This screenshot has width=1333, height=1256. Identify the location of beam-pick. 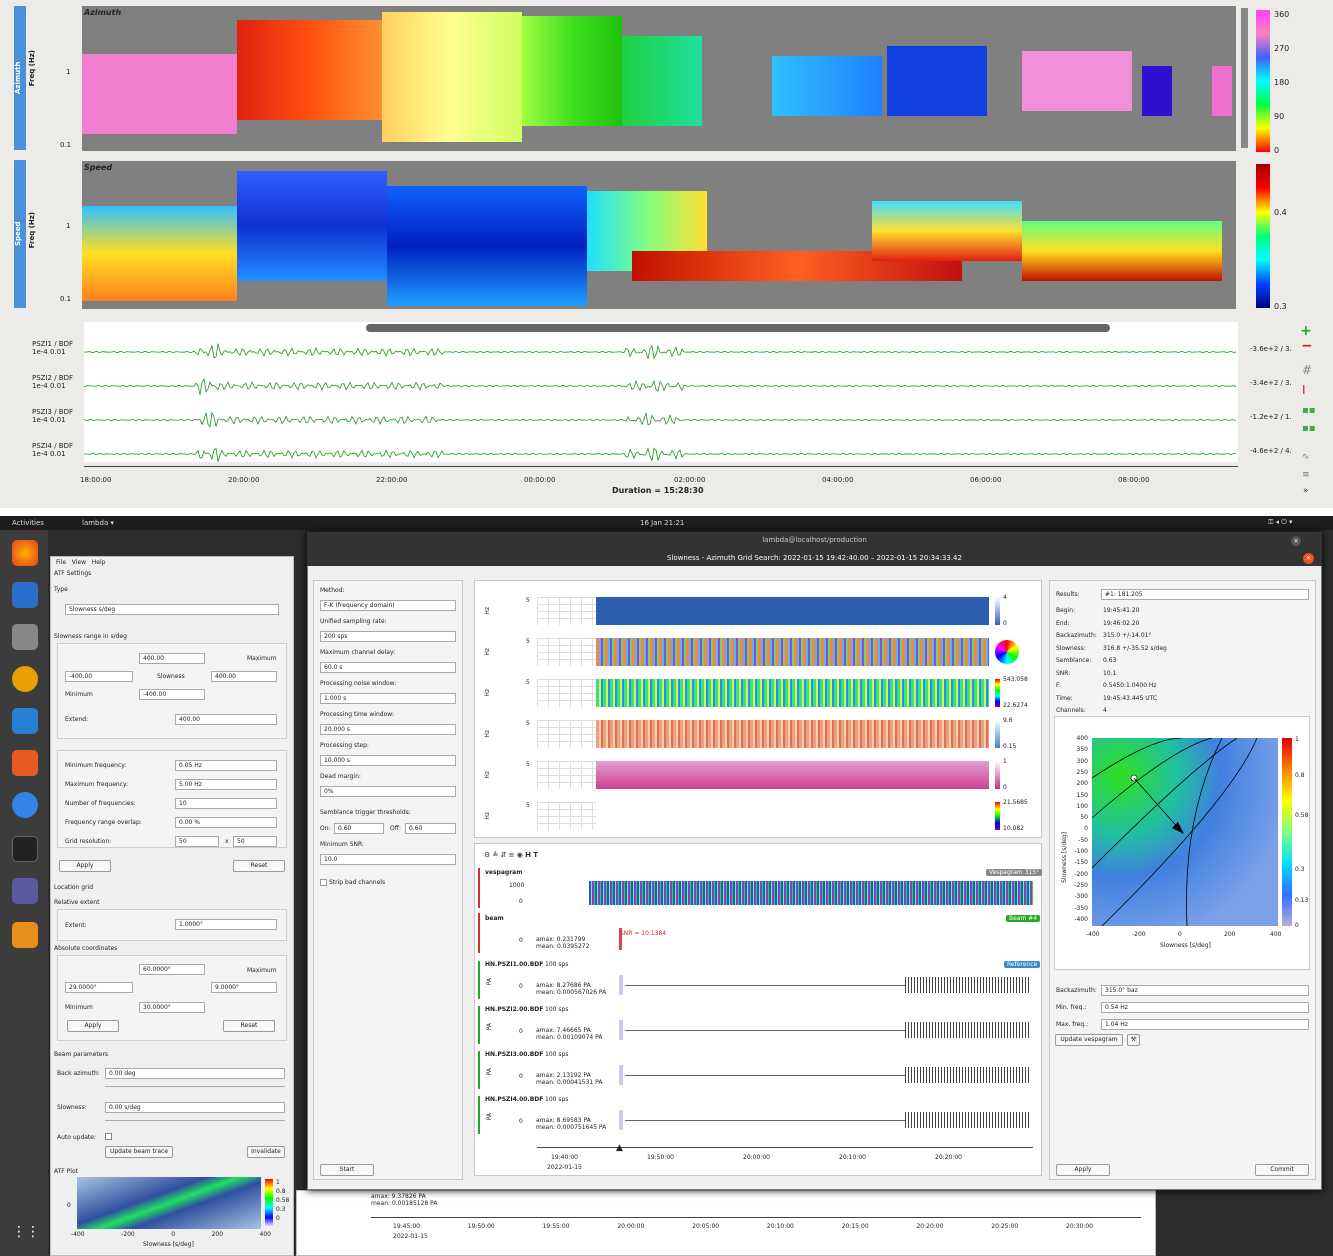
(620, 939).